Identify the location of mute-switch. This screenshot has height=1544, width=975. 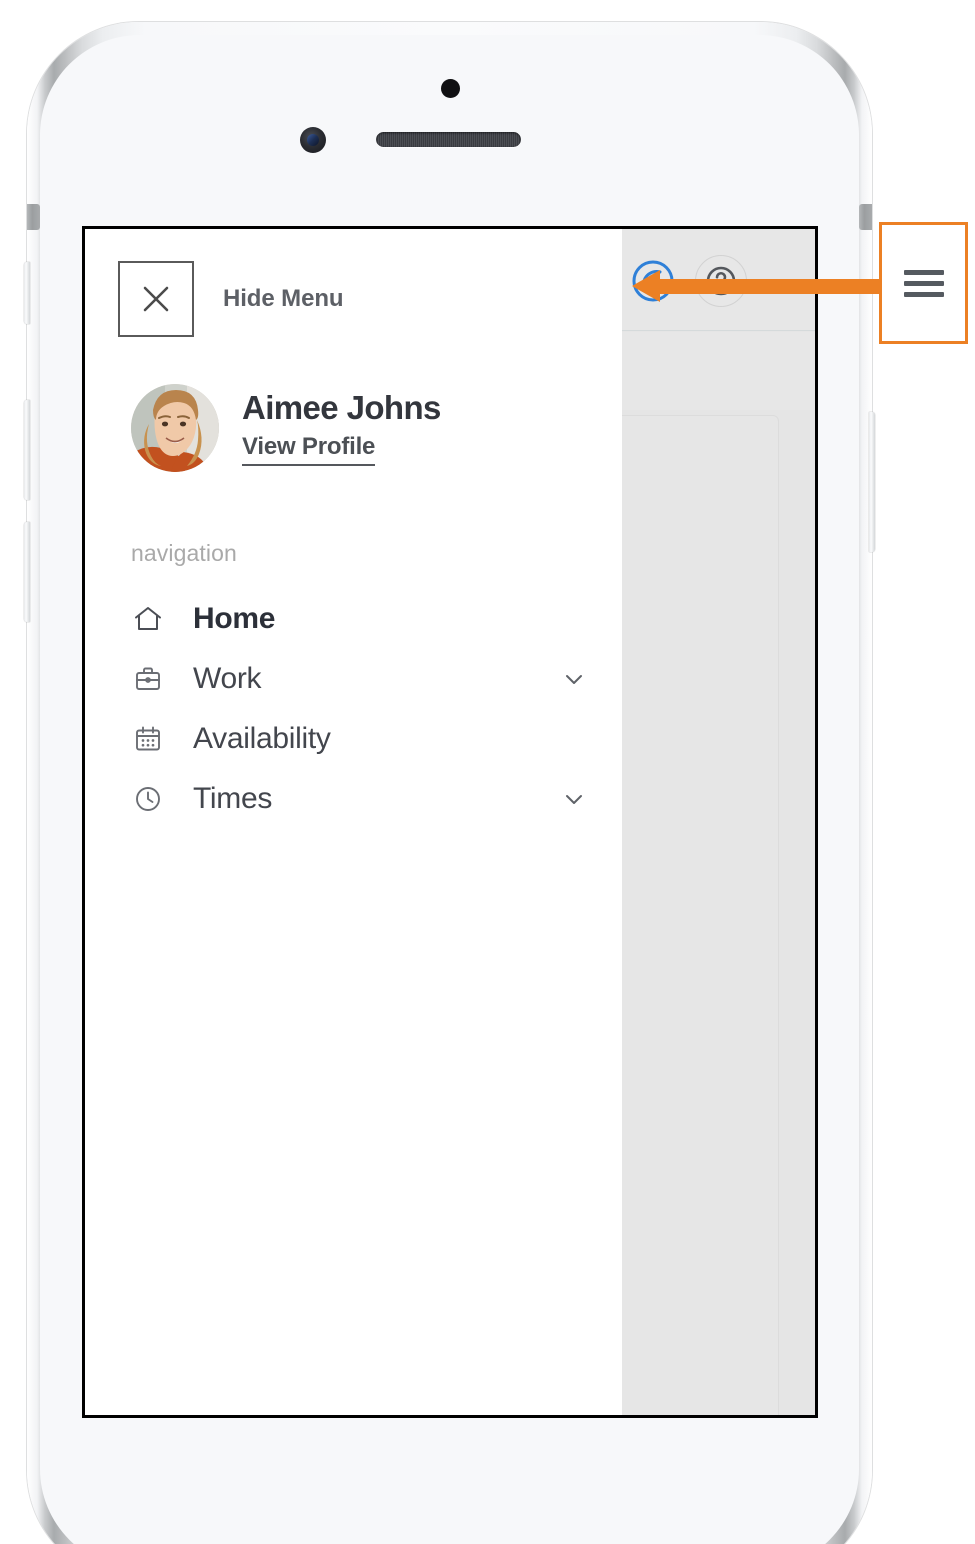
(27, 293).